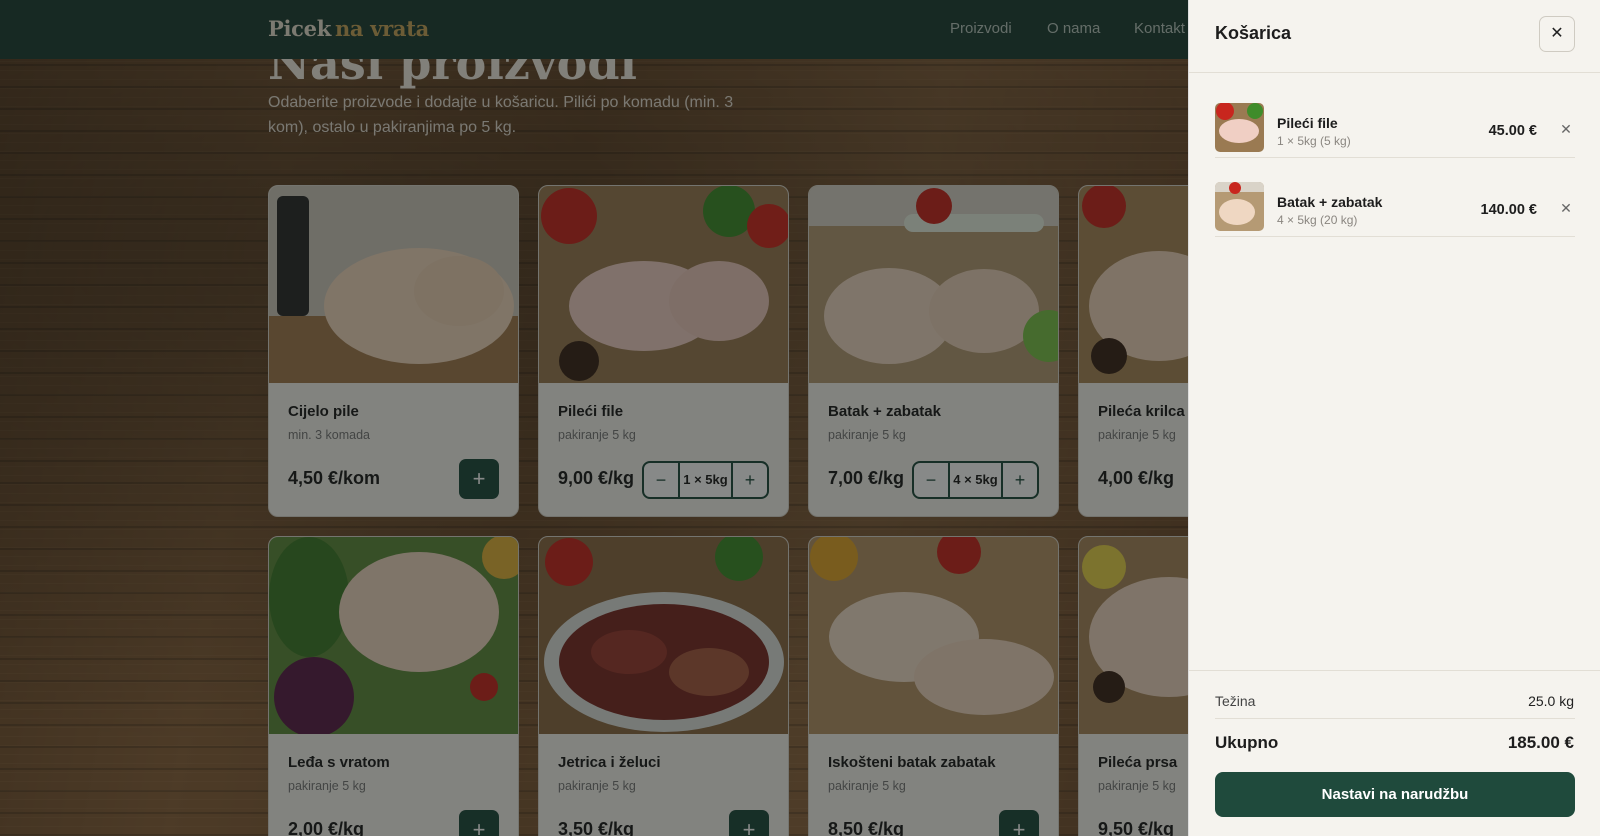  Describe the element at coordinates (1395, 794) in the screenshot. I see `checkout-button: Nastavi na narudžbu` at that location.